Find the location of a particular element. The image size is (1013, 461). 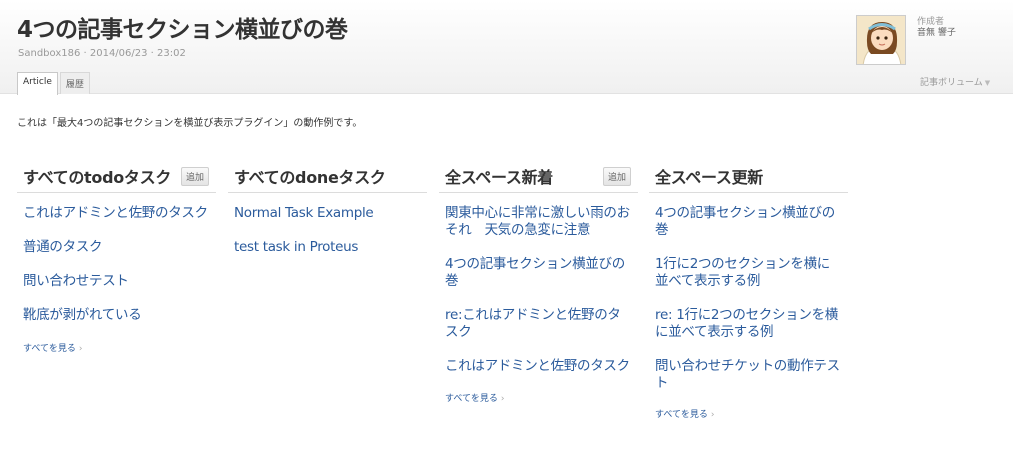

item-link: 1行に2つのセクションを横に並べて表示する例 is located at coordinates (748, 273).